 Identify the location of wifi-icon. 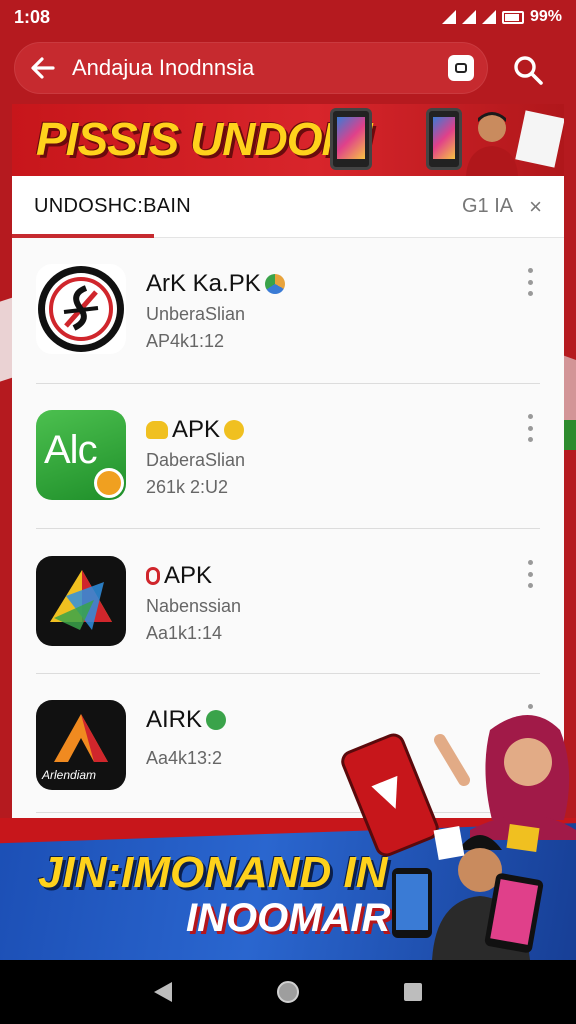
(448, 17).